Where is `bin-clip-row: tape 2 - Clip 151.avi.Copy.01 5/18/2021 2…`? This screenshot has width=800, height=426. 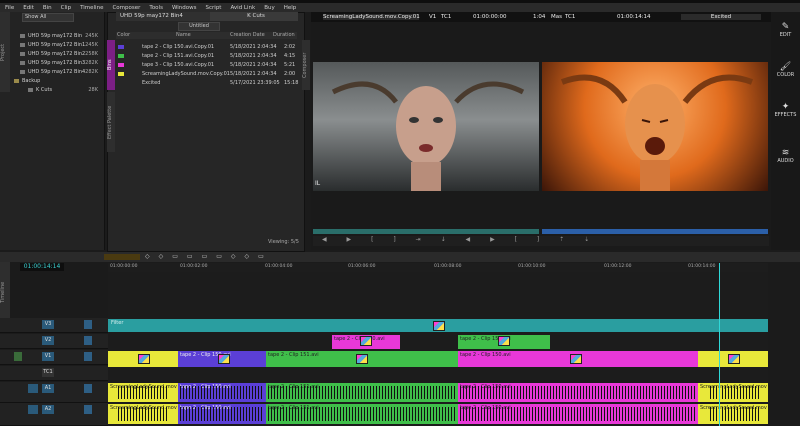
bin-clip-row: tape 2 - Clip 151.avi.Copy.01 5/18/2021 2… is located at coordinates (206, 56).